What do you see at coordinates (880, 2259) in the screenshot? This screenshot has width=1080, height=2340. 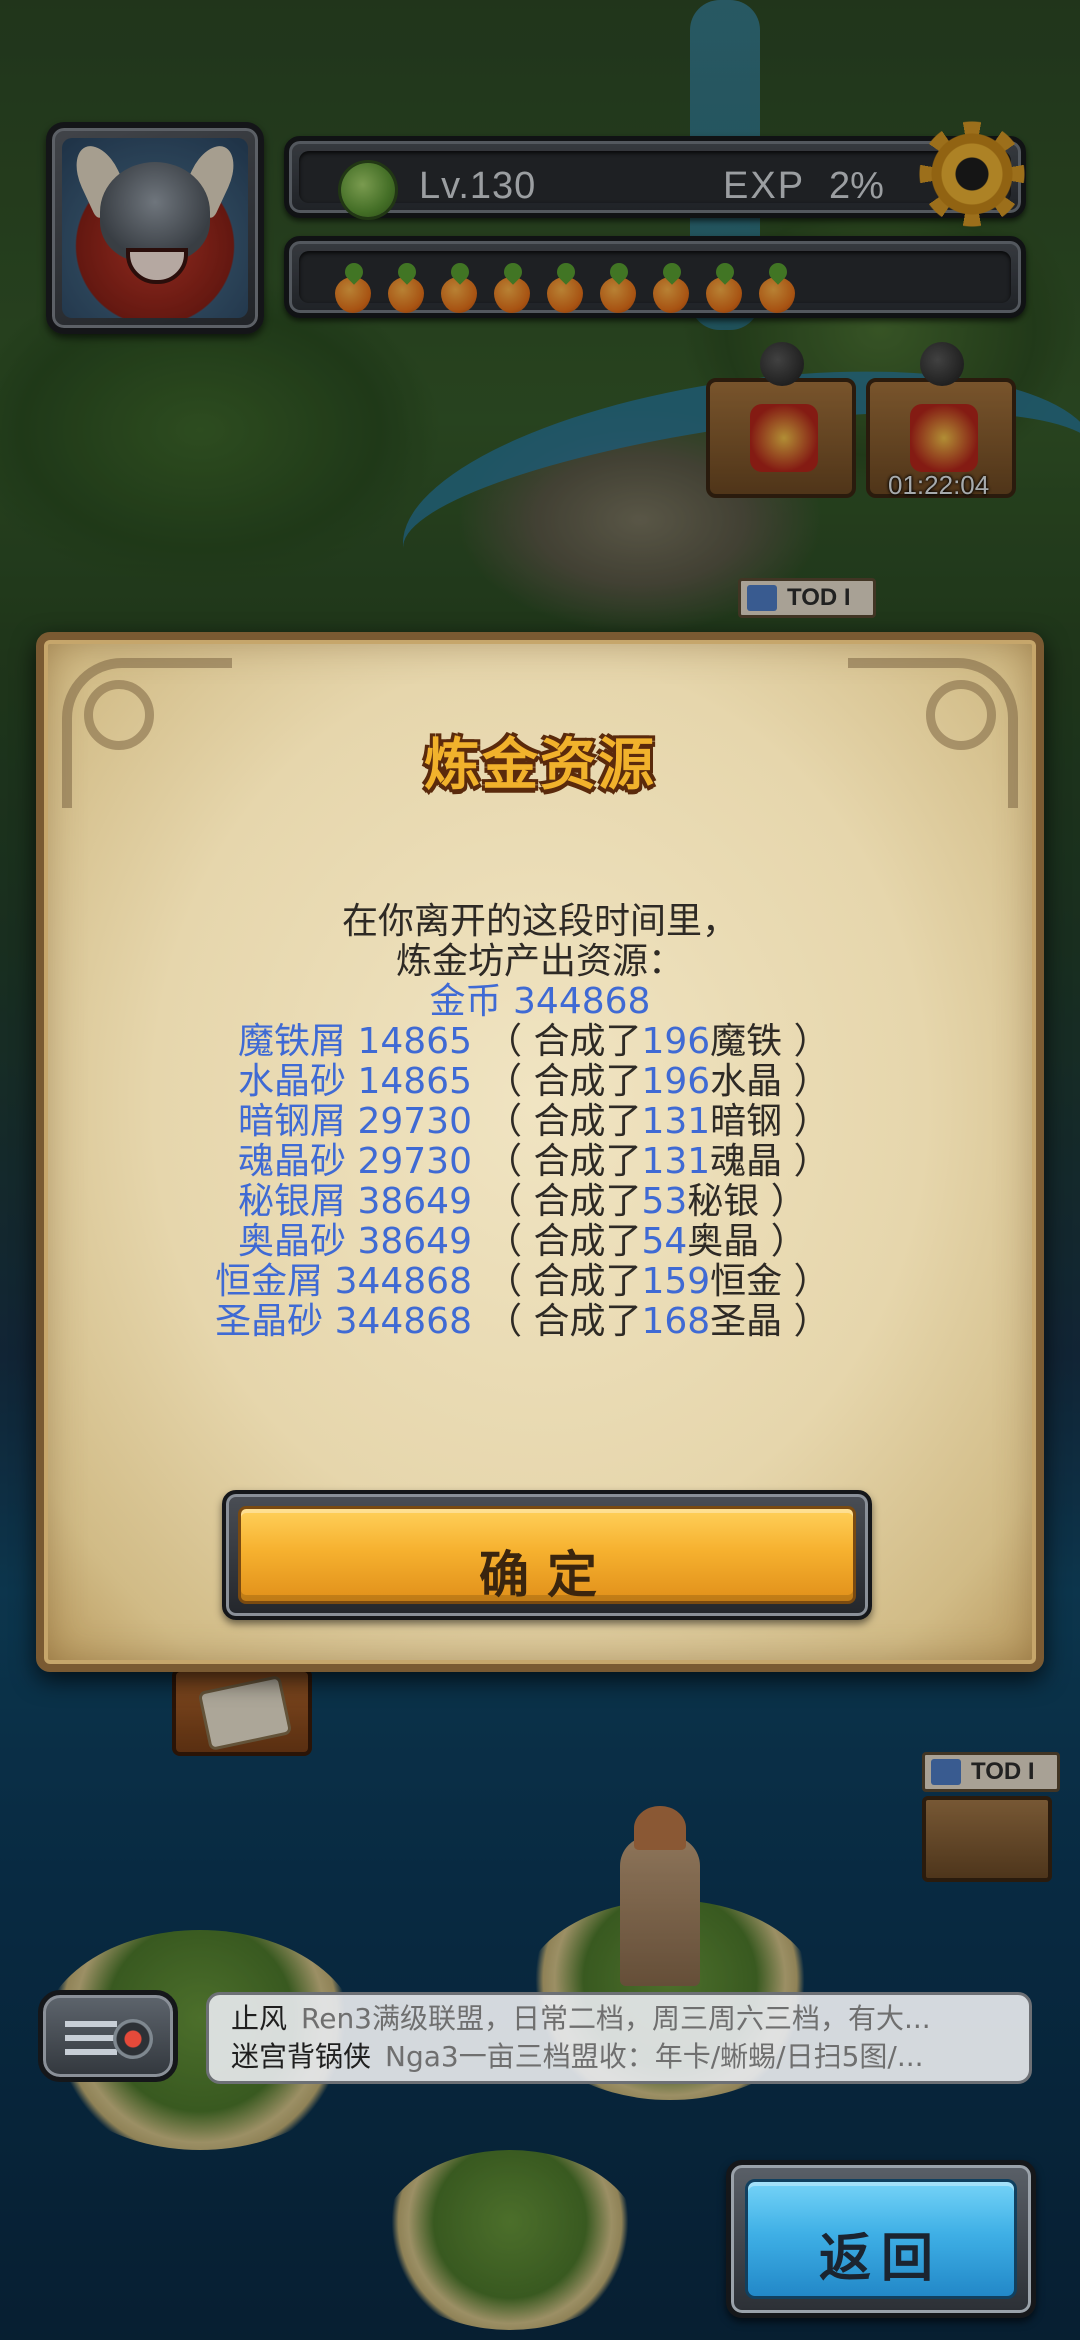 I see `back-button-label: 返回` at bounding box center [880, 2259].